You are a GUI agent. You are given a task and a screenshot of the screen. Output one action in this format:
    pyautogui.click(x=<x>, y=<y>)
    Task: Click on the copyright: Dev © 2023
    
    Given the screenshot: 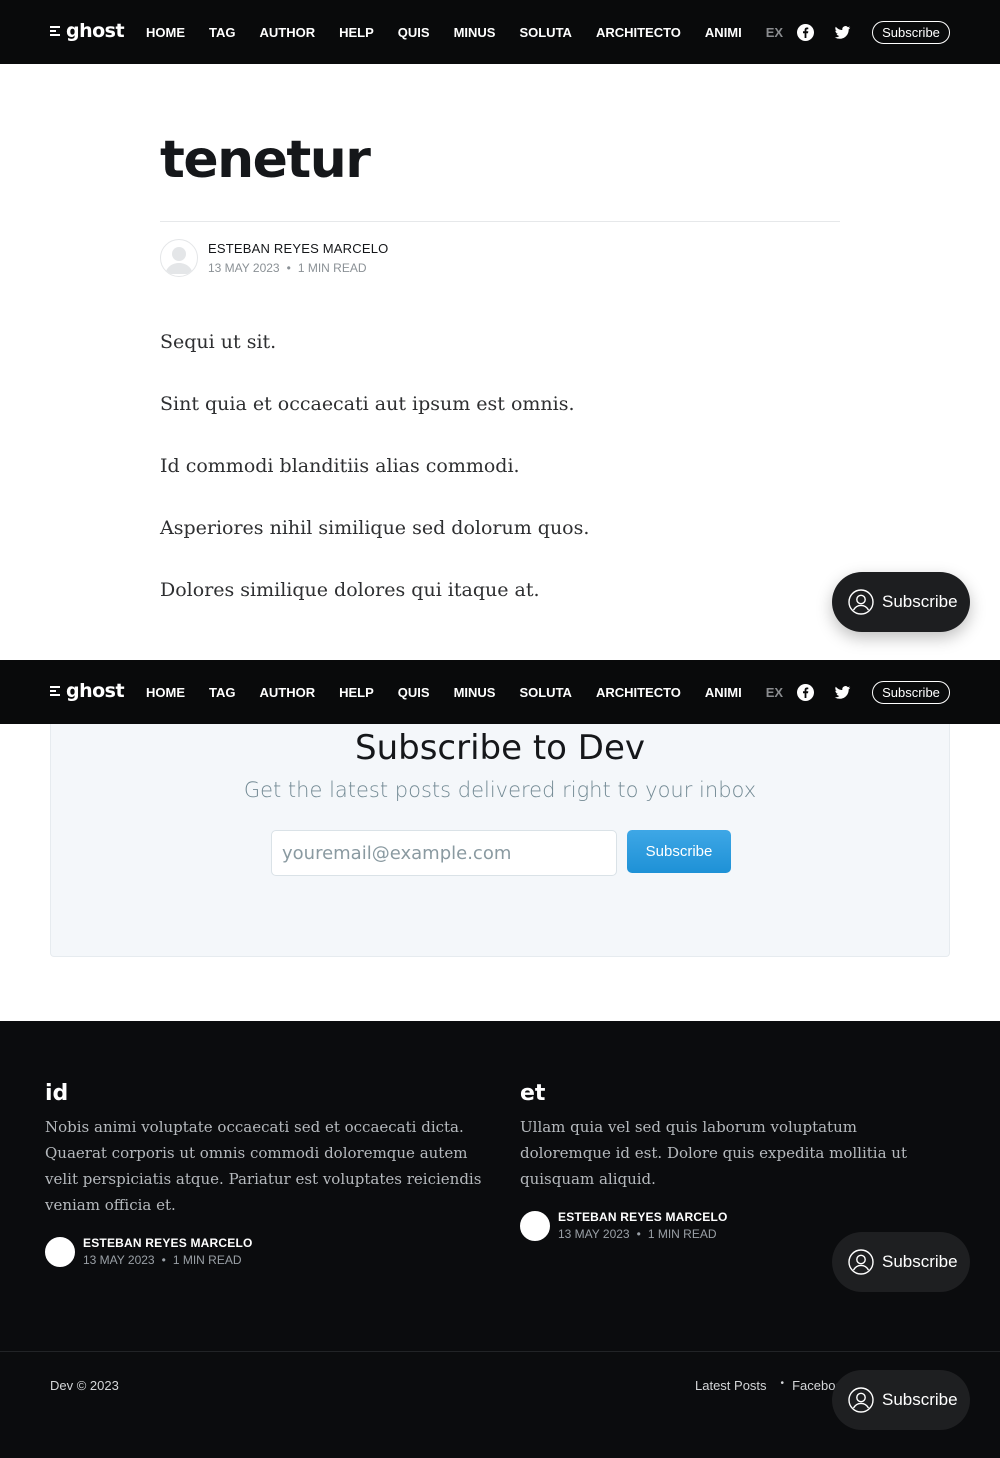 What is the action you would take?
    pyautogui.click(x=84, y=1385)
    